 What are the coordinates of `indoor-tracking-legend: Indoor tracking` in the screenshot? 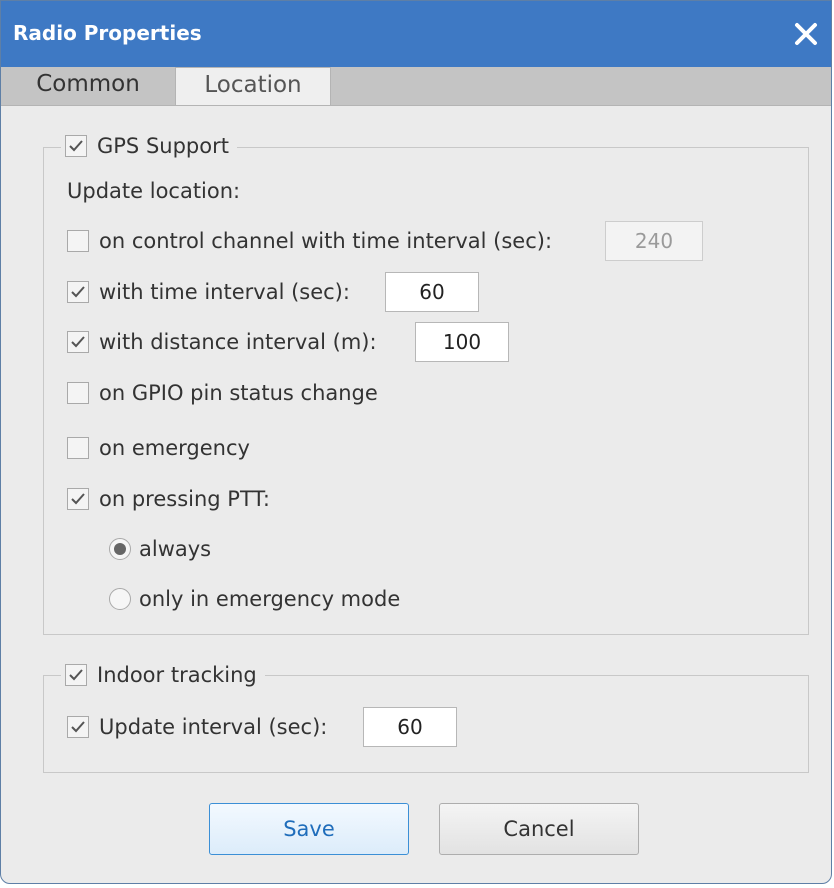 It's located at (163, 675).